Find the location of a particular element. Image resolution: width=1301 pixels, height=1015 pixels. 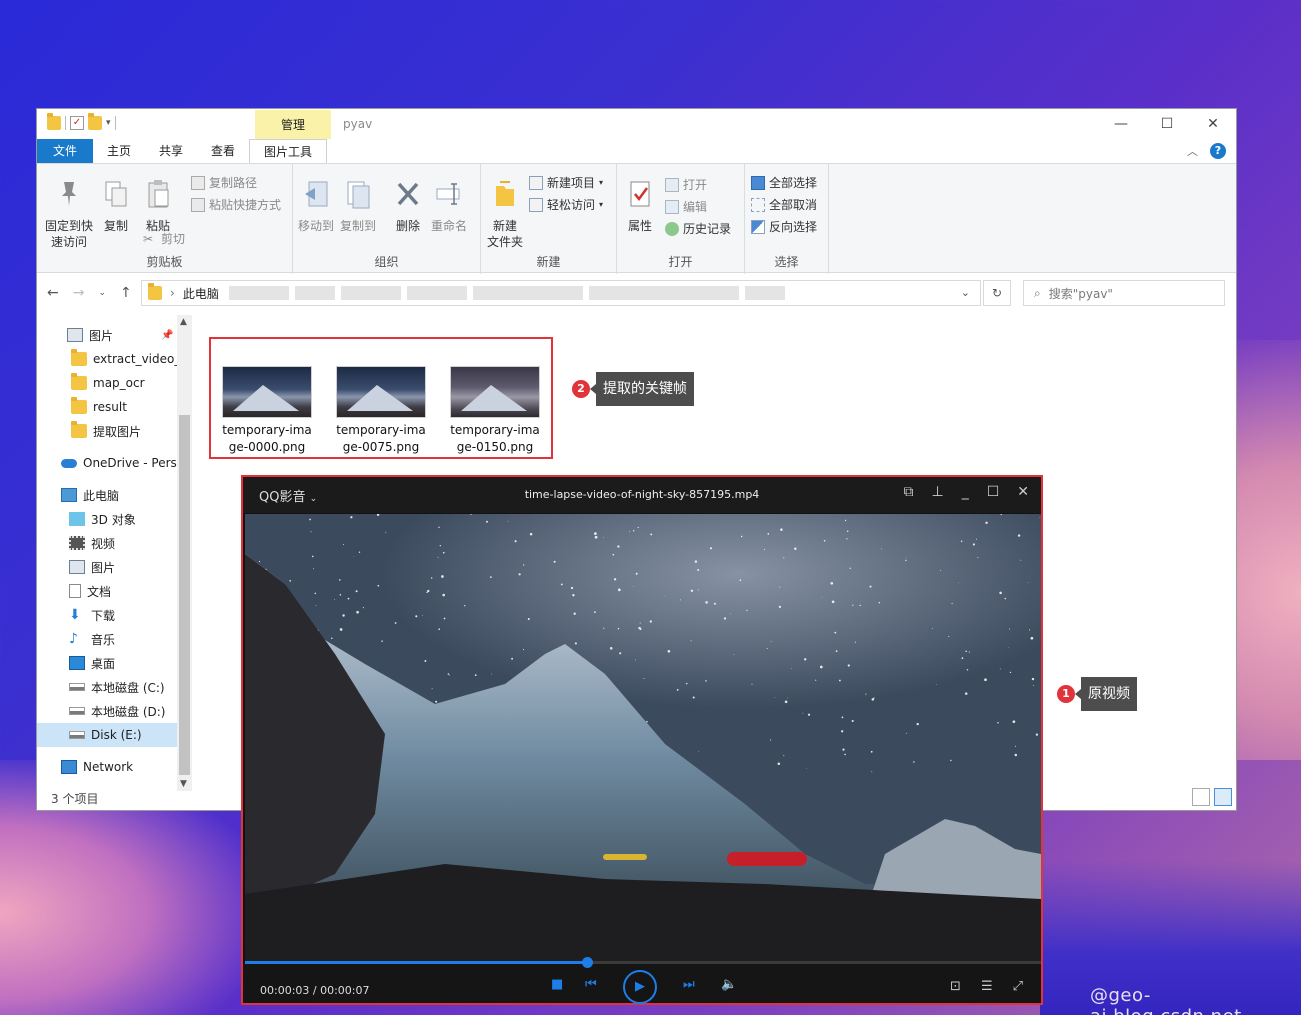

file-item: temporary-ima ge-0000.png is located at coordinates (267, 411).